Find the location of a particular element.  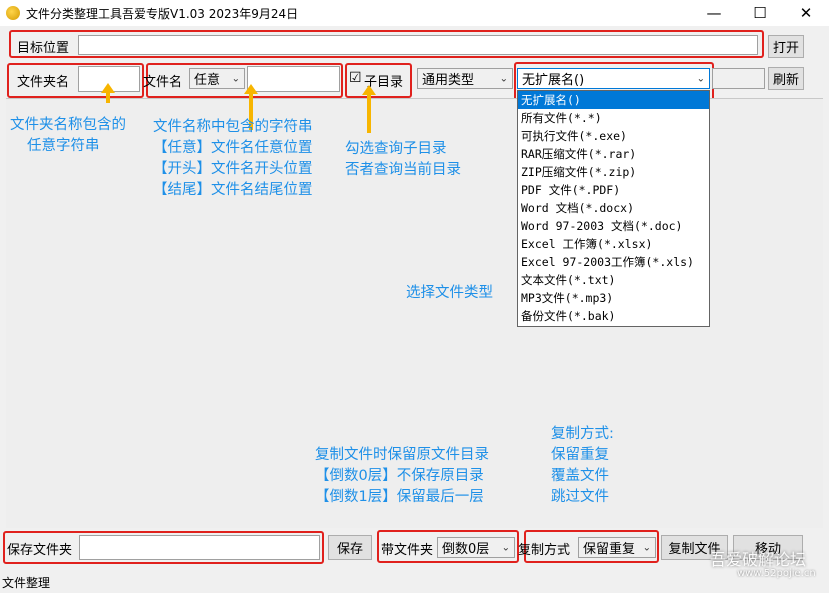

window-title: 文件分类整理工具吾爱专版V1.03 2023年9月24日 is located at coordinates (162, 14).